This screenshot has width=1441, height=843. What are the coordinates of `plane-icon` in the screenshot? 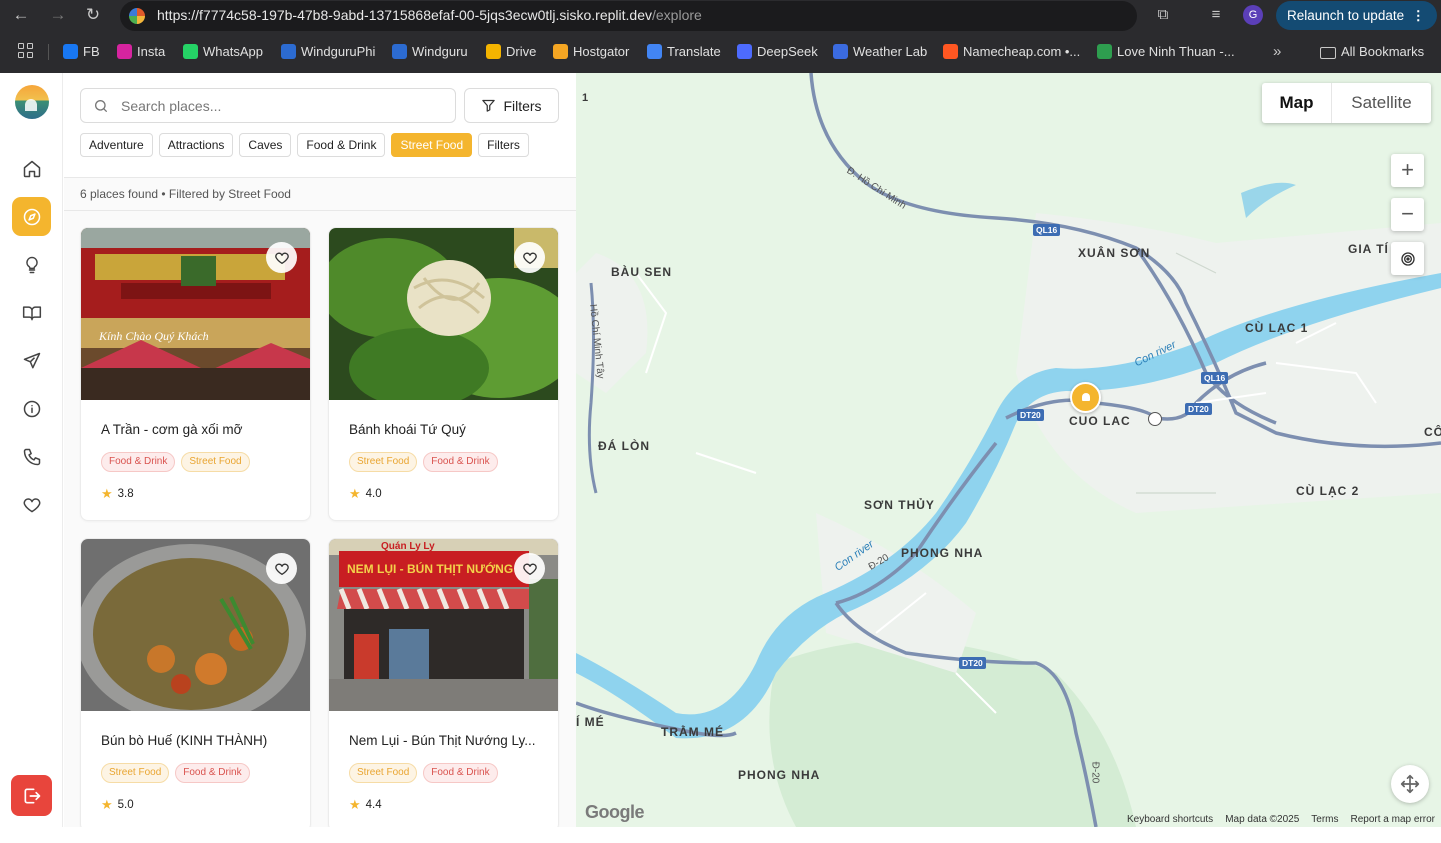 It's located at (31, 360).